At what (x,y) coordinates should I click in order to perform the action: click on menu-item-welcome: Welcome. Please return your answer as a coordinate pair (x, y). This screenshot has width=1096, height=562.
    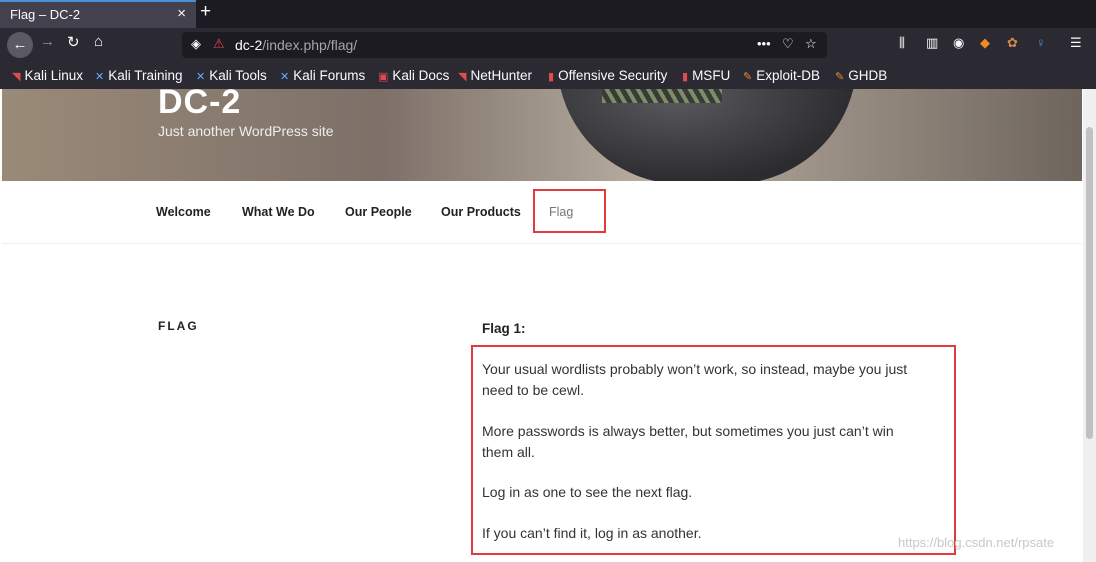
    Looking at the image, I should click on (183, 212).